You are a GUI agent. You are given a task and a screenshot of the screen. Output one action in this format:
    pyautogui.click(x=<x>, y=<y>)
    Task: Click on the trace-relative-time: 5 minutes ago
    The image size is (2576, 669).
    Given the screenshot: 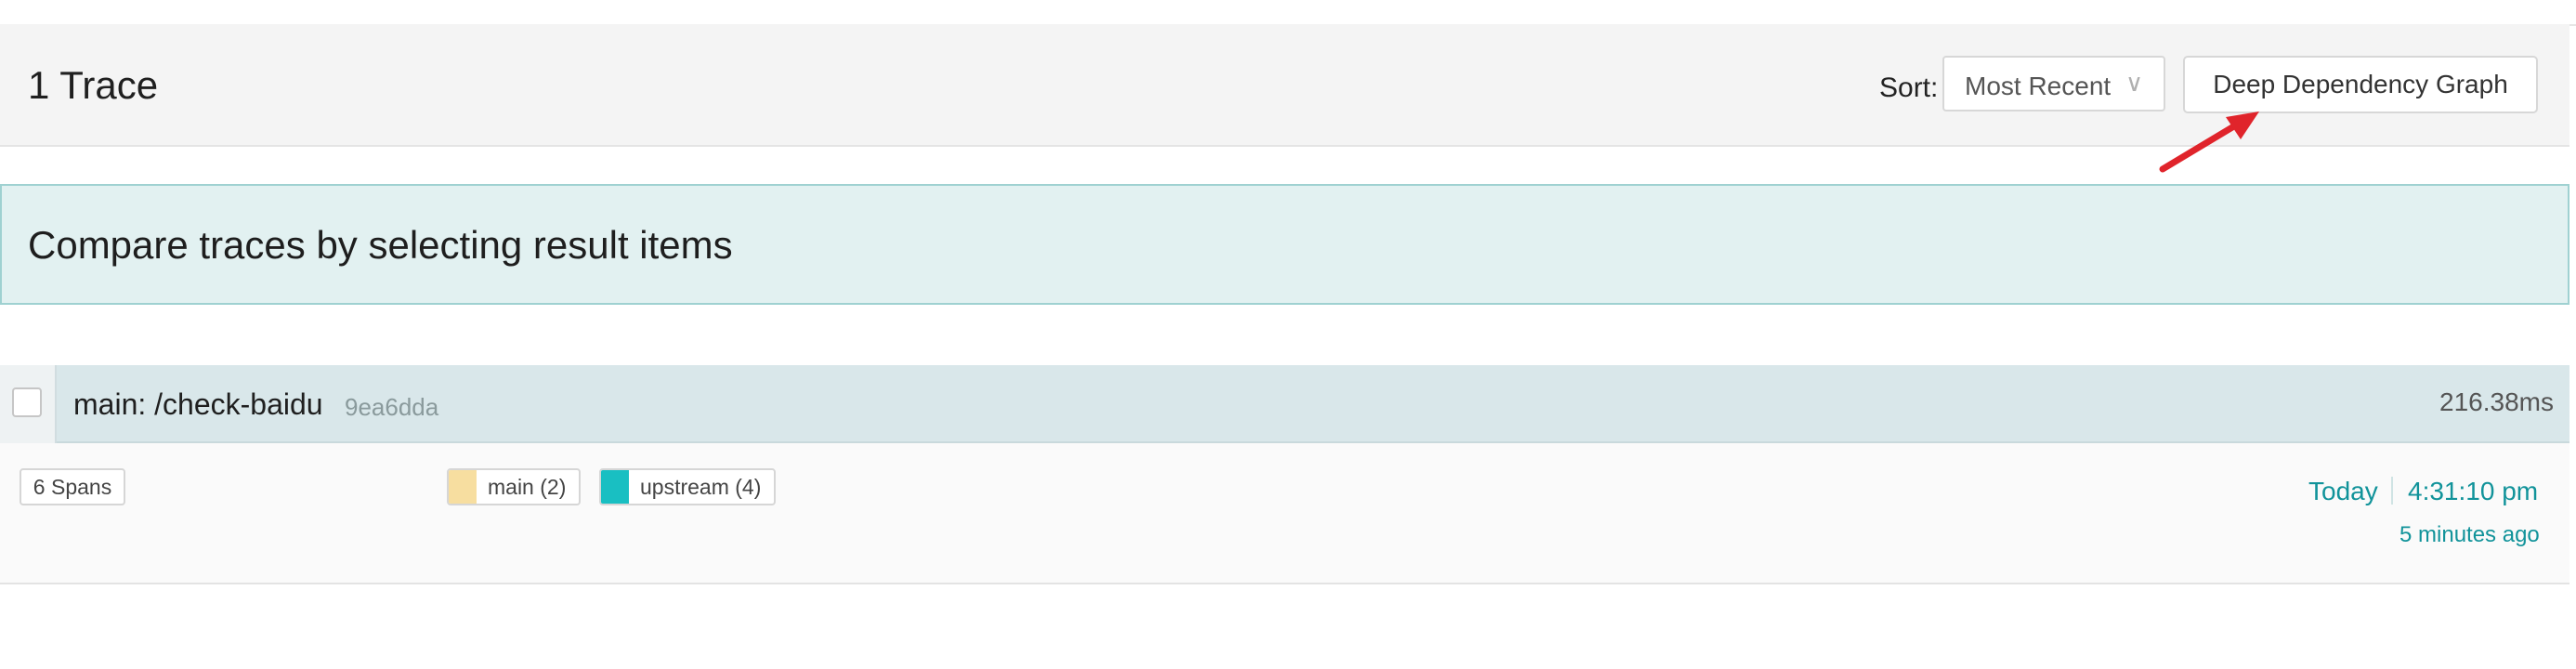 What is the action you would take?
    pyautogui.click(x=2469, y=534)
    